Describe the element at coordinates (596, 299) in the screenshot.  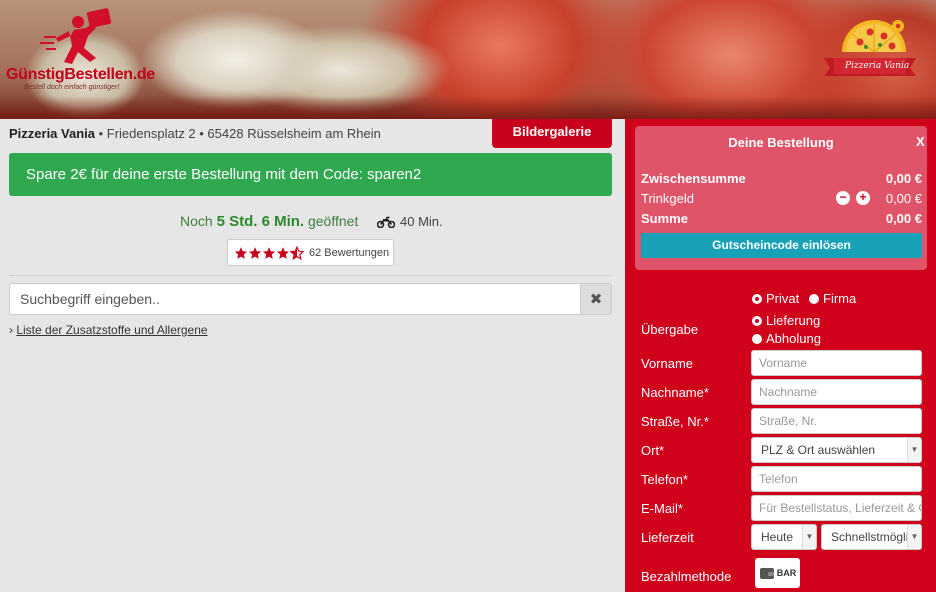
I see `close-icon: ✖` at that location.